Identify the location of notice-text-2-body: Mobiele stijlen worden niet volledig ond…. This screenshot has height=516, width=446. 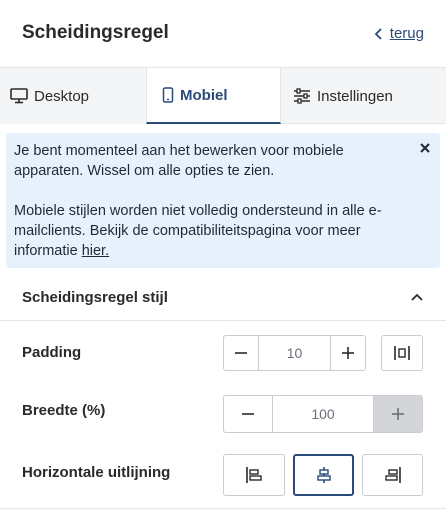
(198, 231).